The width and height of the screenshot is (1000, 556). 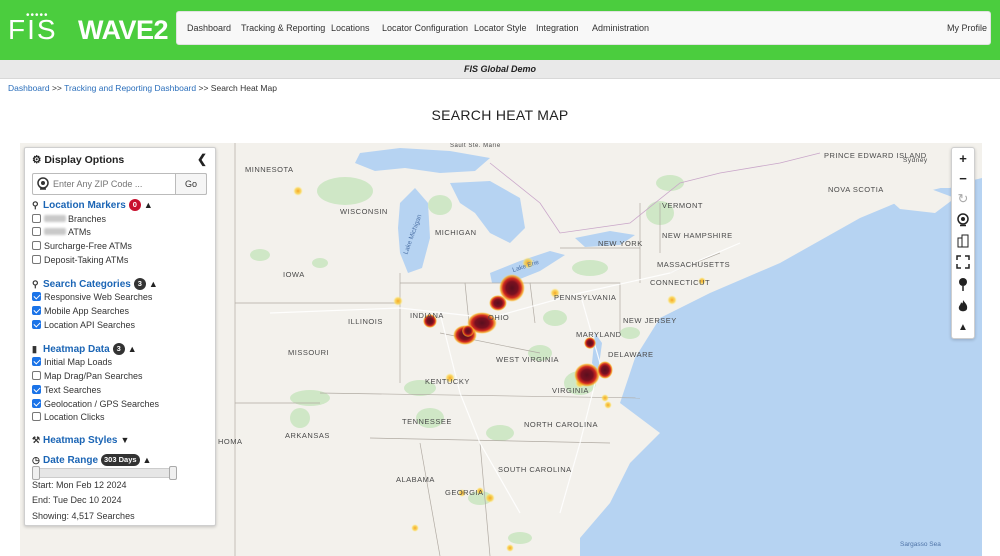 What do you see at coordinates (209, 28) in the screenshot?
I see `nav-dashboard: Dashboard` at bounding box center [209, 28].